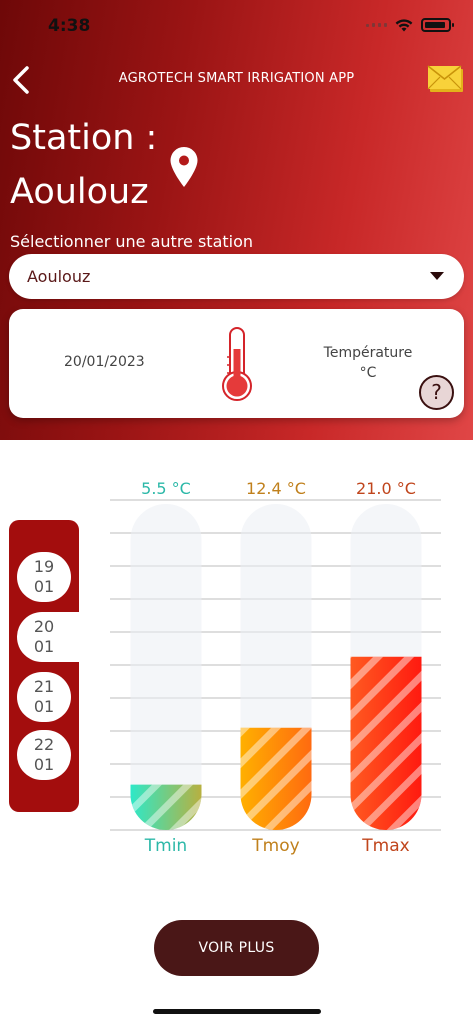  Describe the element at coordinates (165, 846) in the screenshot. I see `category-label-tmin: Tmin` at that location.